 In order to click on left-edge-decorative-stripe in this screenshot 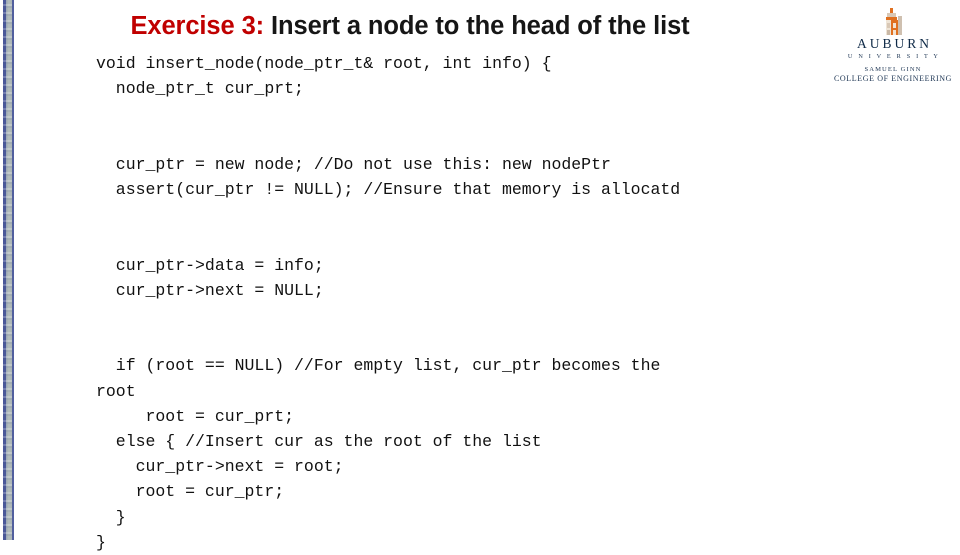, I will do `click(8, 270)`.